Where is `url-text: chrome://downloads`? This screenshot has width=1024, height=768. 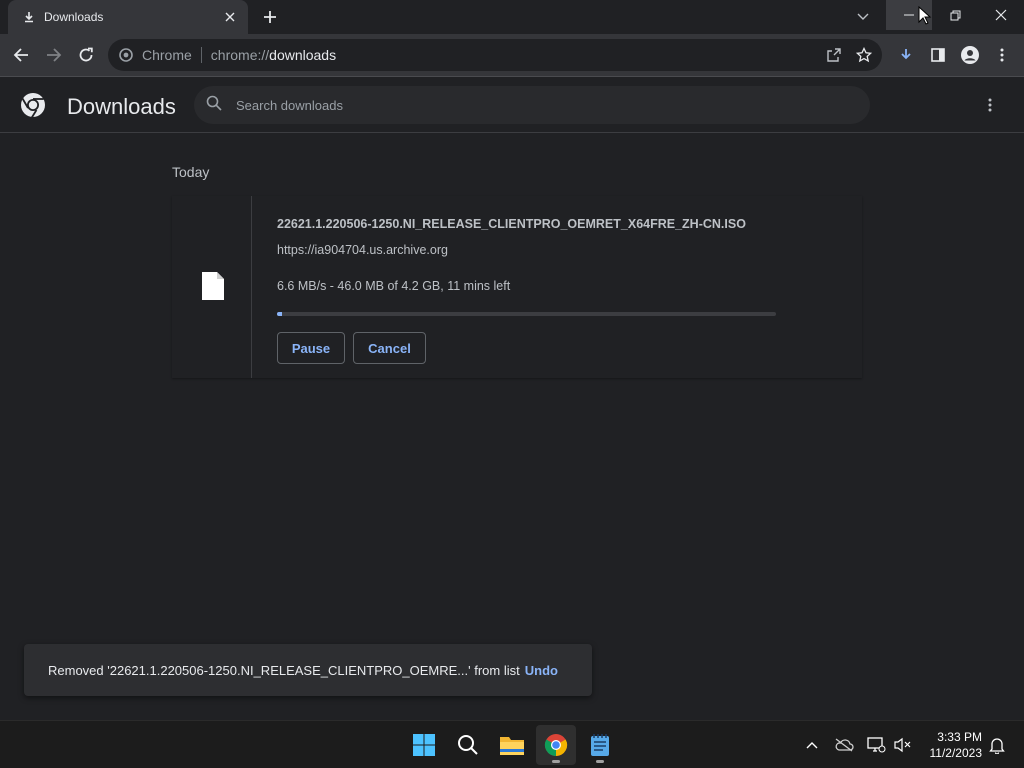
url-text: chrome://downloads is located at coordinates (273, 55).